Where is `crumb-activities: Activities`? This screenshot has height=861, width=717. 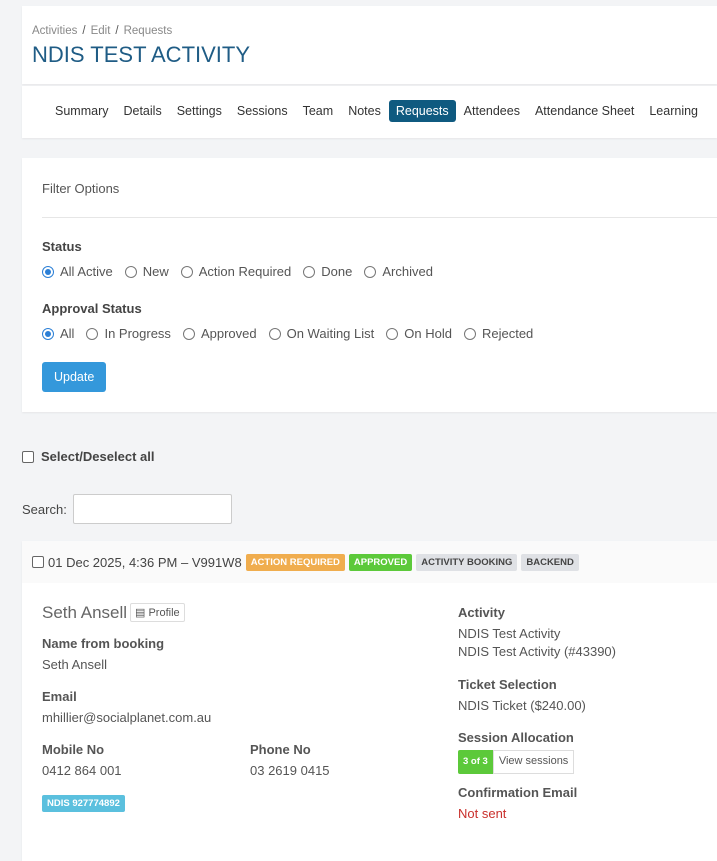
crumb-activities: Activities is located at coordinates (54, 31).